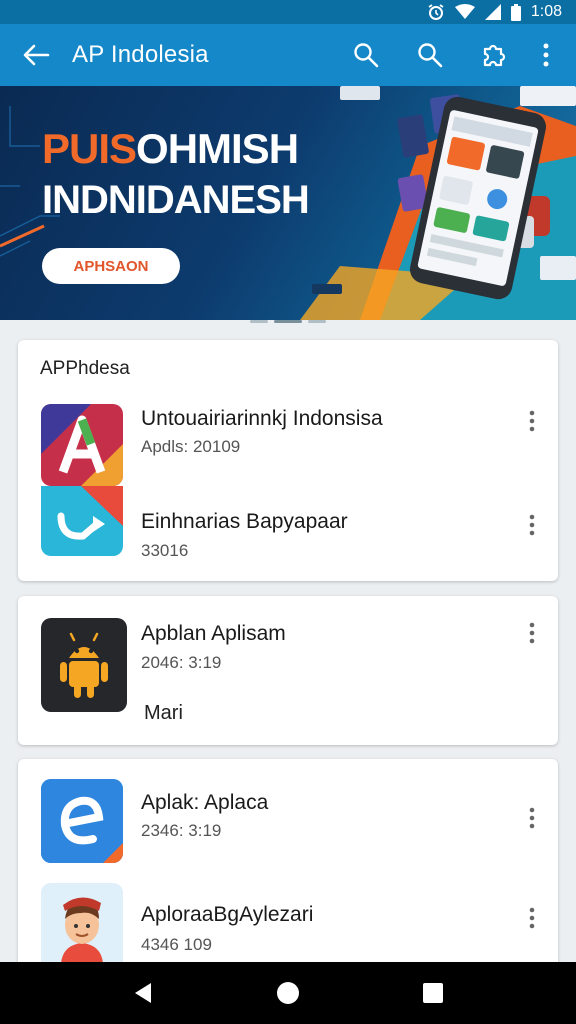  What do you see at coordinates (244, 521) in the screenshot?
I see `app-name: Einhnarias Bapyapaar` at bounding box center [244, 521].